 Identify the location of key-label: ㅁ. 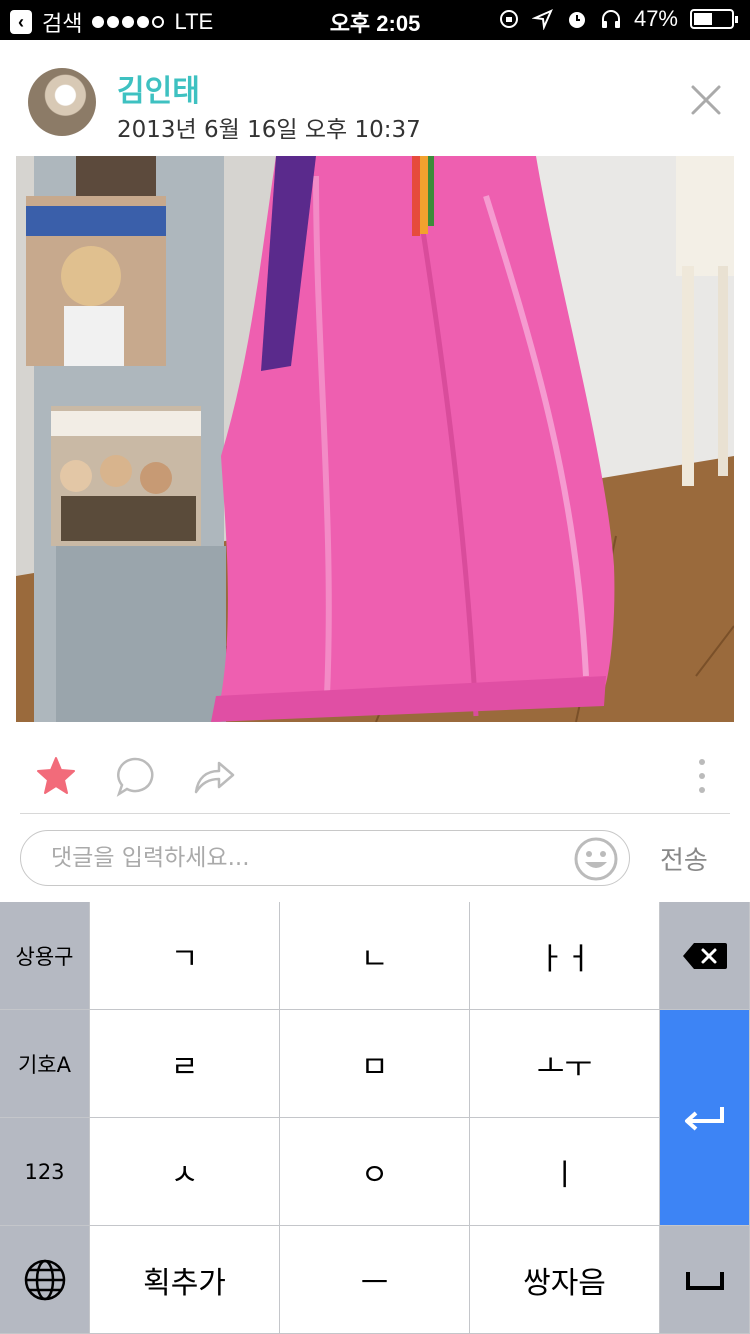
(374, 1067).